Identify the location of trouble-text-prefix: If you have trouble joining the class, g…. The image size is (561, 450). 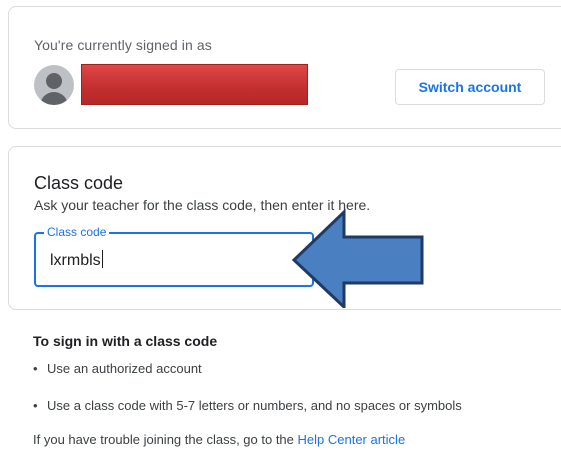
(165, 439).